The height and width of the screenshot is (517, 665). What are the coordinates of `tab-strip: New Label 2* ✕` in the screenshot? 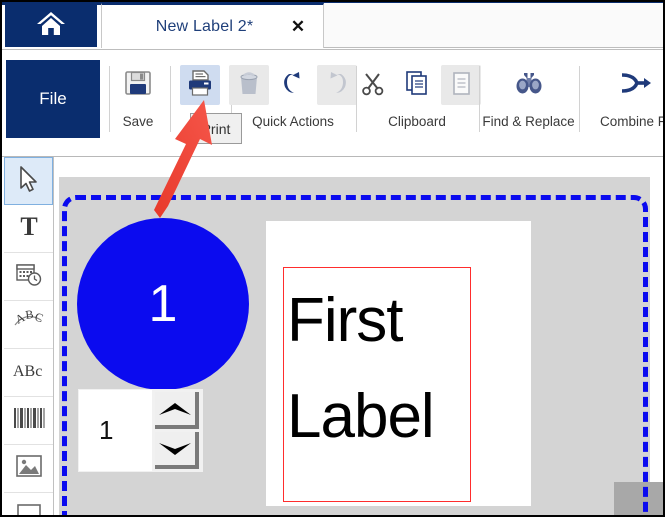 It's located at (332, 26).